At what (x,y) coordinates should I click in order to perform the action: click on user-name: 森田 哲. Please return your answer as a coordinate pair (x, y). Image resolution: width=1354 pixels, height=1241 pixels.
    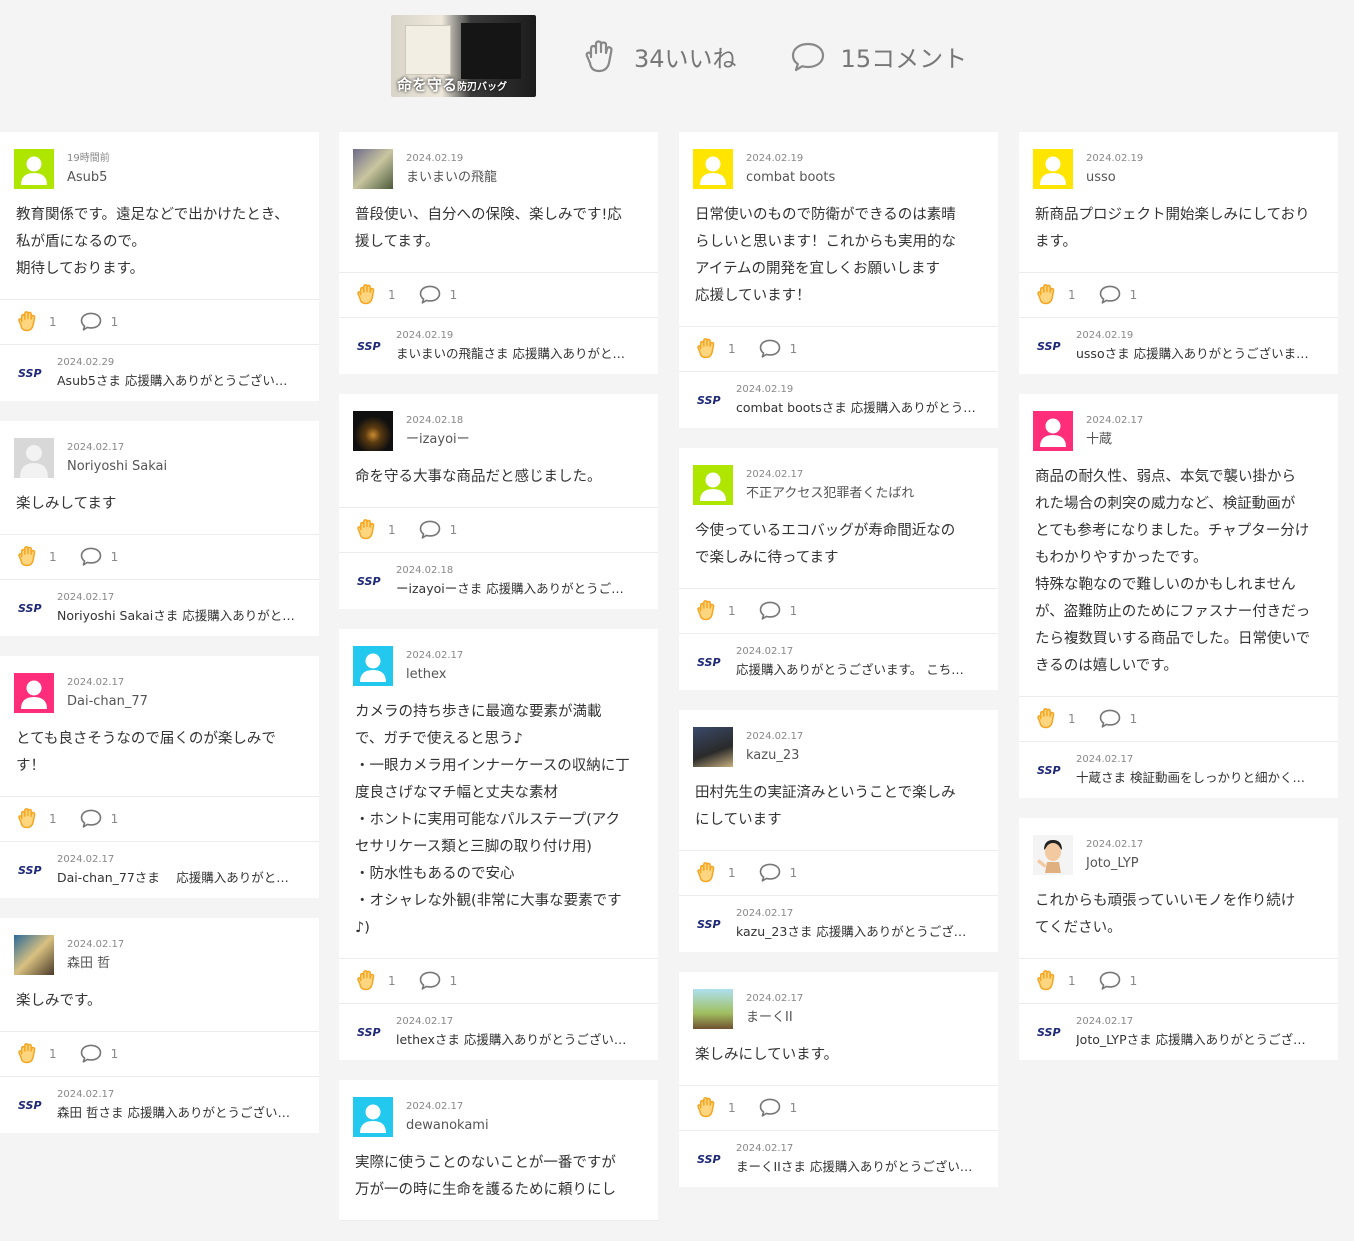
    Looking at the image, I should click on (95, 964).